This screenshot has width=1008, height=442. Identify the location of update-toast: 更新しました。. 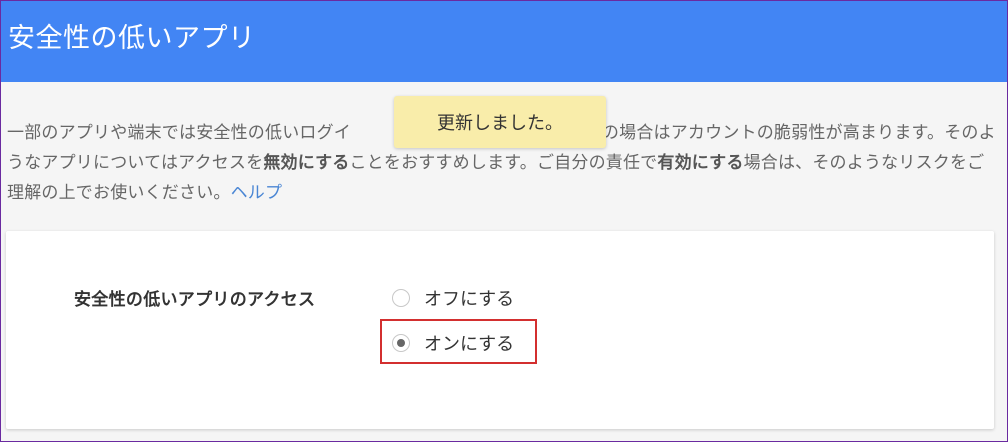
(500, 122).